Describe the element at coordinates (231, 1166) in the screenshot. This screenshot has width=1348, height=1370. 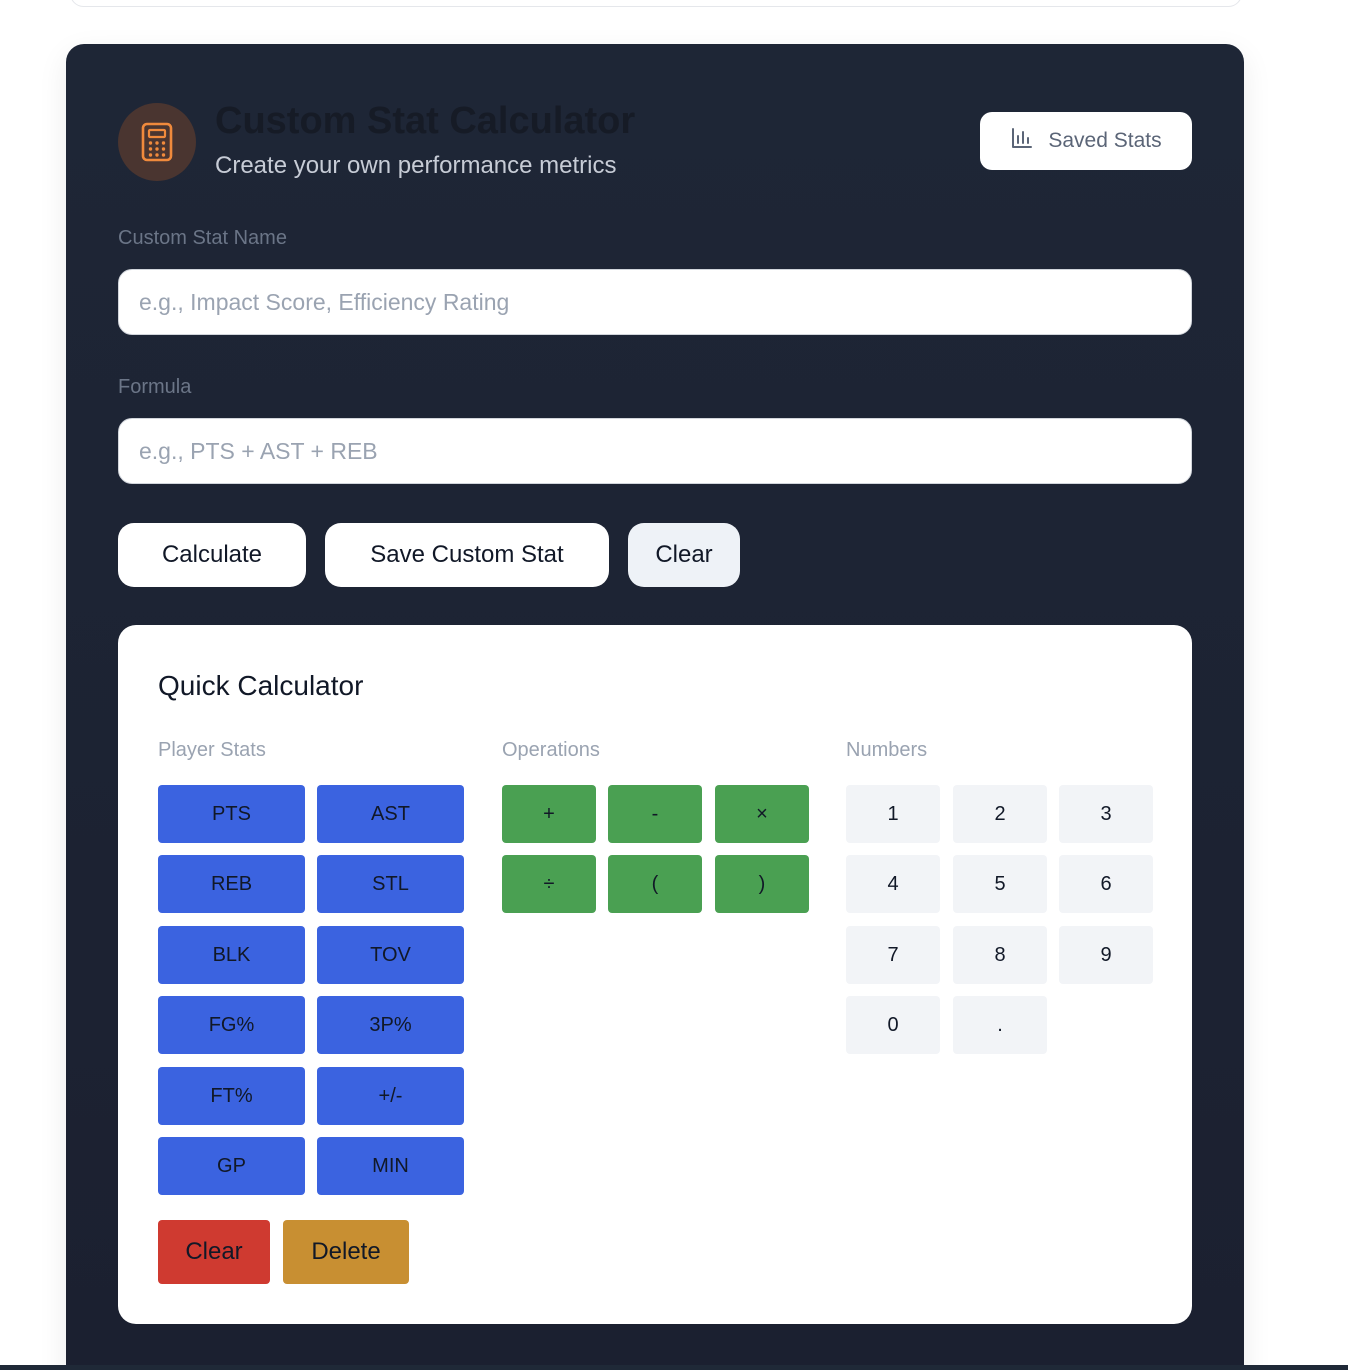
I see `stat-key-gp: GP` at that location.